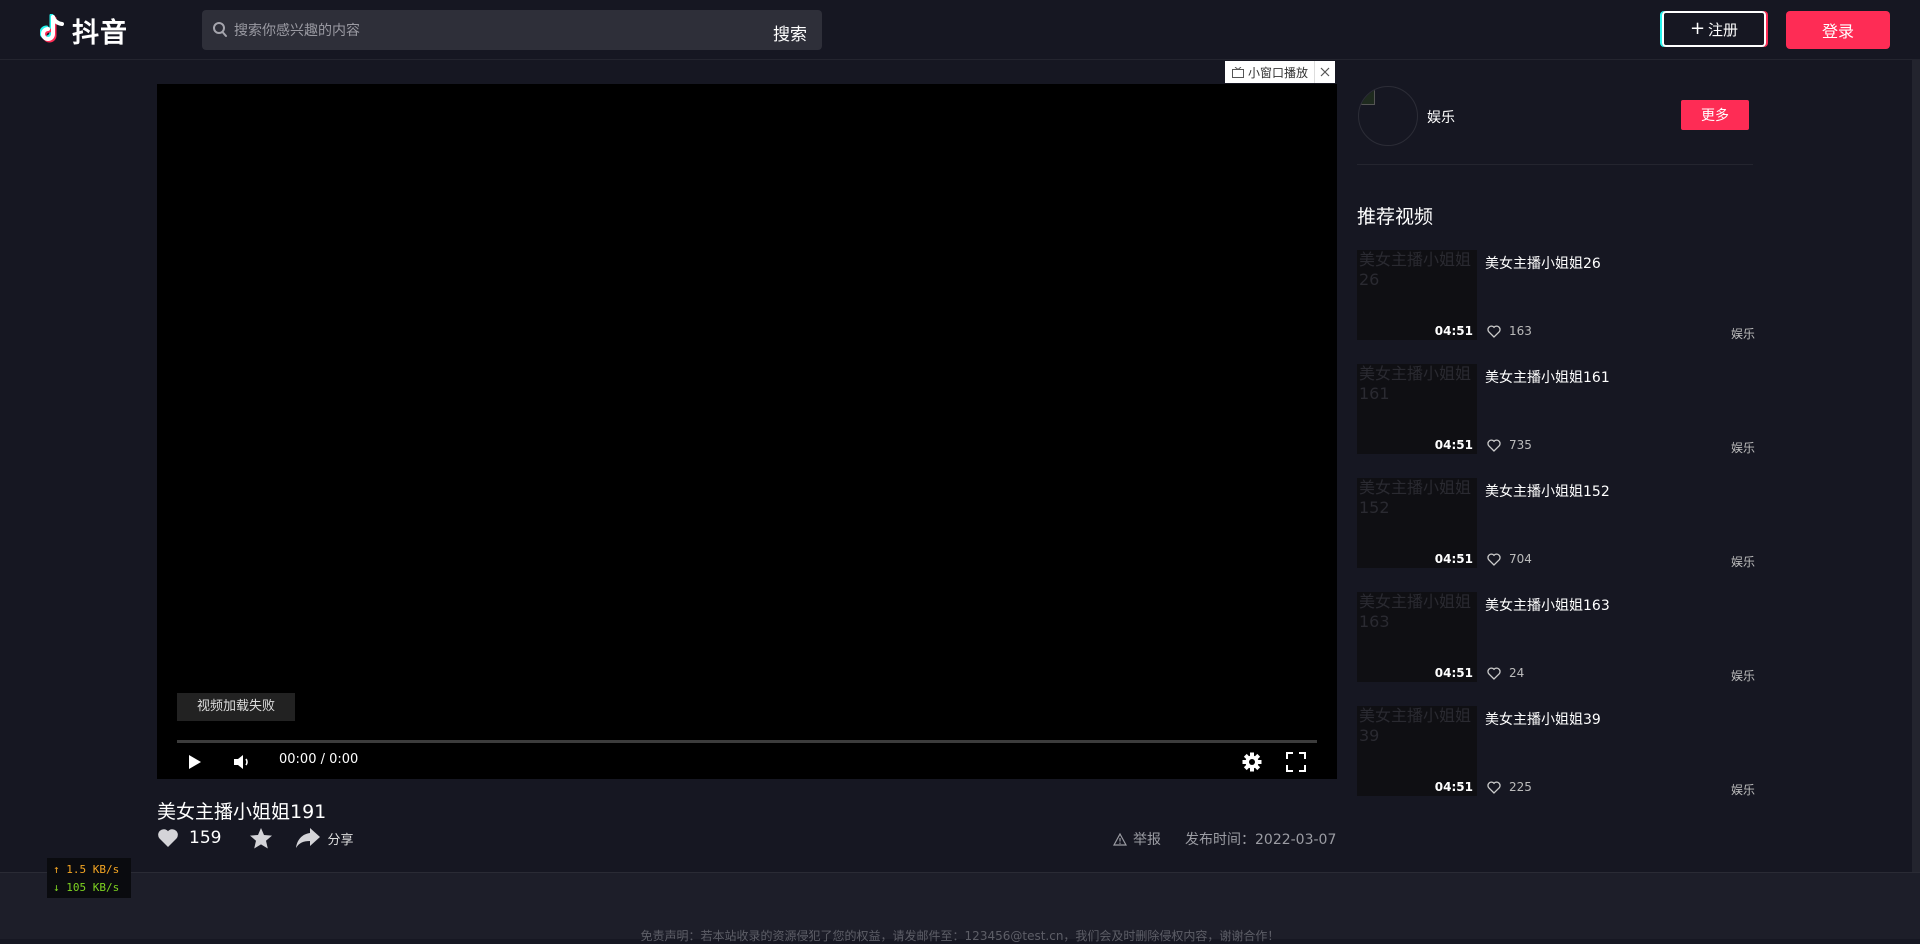 Image resolution: width=1920 pixels, height=944 pixels. Describe the element at coordinates (1147, 840) in the screenshot. I see `report-label: 举报` at that location.